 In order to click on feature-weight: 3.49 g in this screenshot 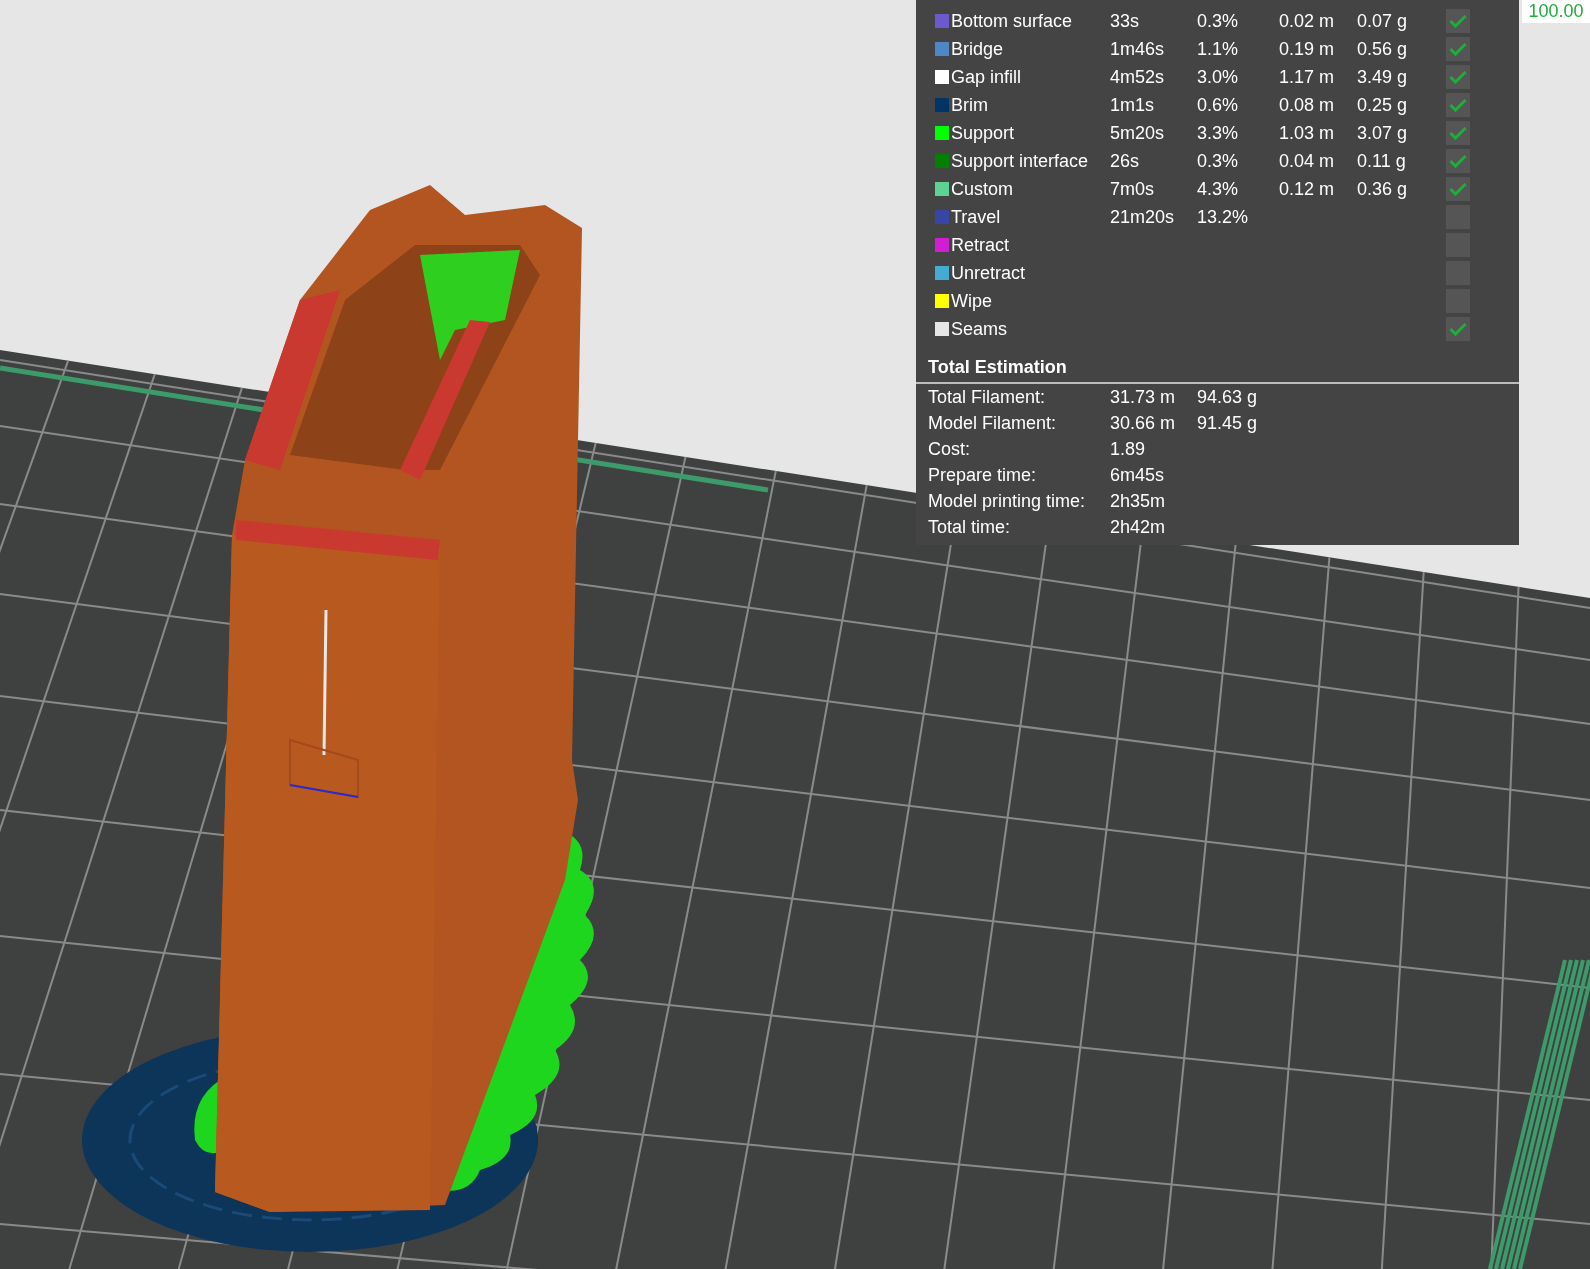, I will do `click(1383, 77)`.